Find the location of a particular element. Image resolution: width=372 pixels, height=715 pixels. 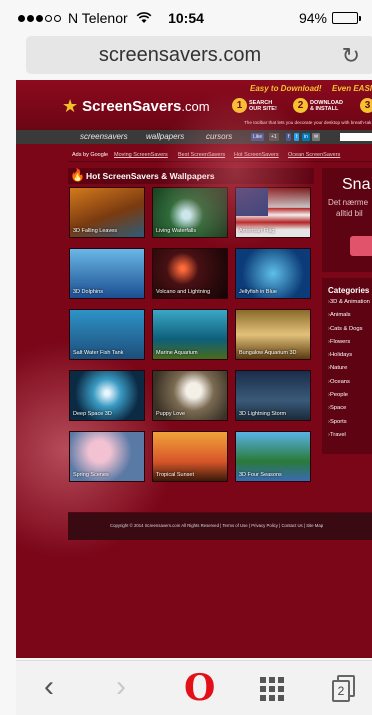

ad-link: Ocean ScreenSavers is located at coordinates (314, 155).